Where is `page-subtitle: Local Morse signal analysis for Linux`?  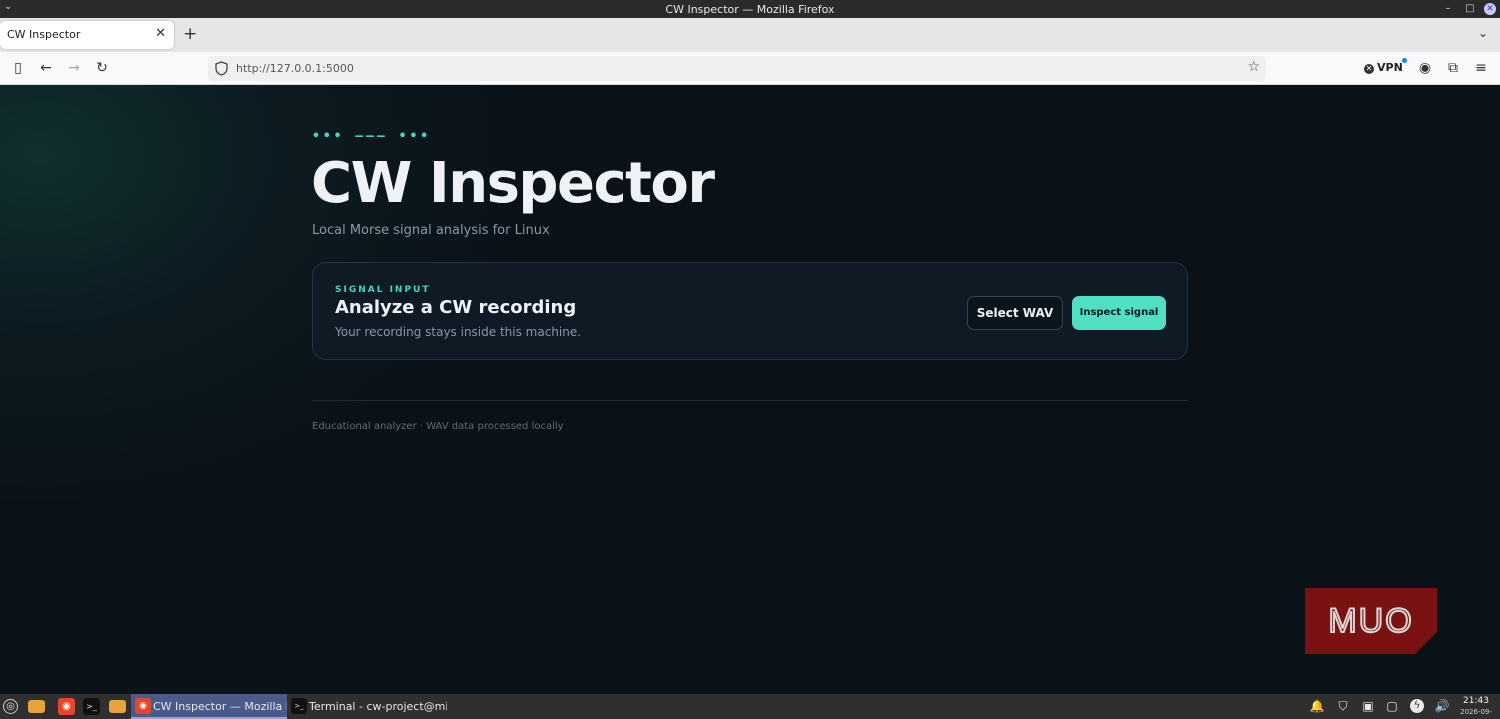 page-subtitle: Local Morse signal analysis for Linux is located at coordinates (431, 230).